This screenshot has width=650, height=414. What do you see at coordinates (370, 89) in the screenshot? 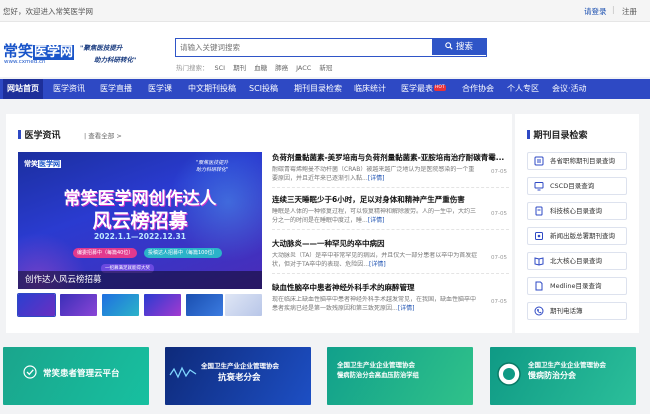
I see `nav-clinical-stats: 临床统计` at bounding box center [370, 89].